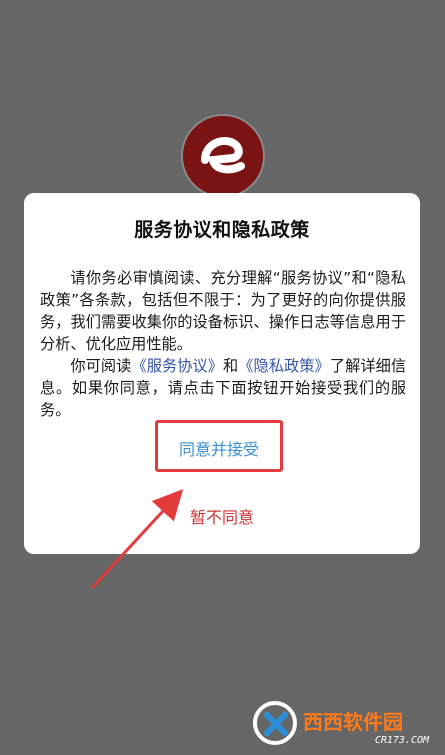 Image resolution: width=445 pixels, height=755 pixels. What do you see at coordinates (353, 722) in the screenshot?
I see `watermark-text: 西西软件园` at bounding box center [353, 722].